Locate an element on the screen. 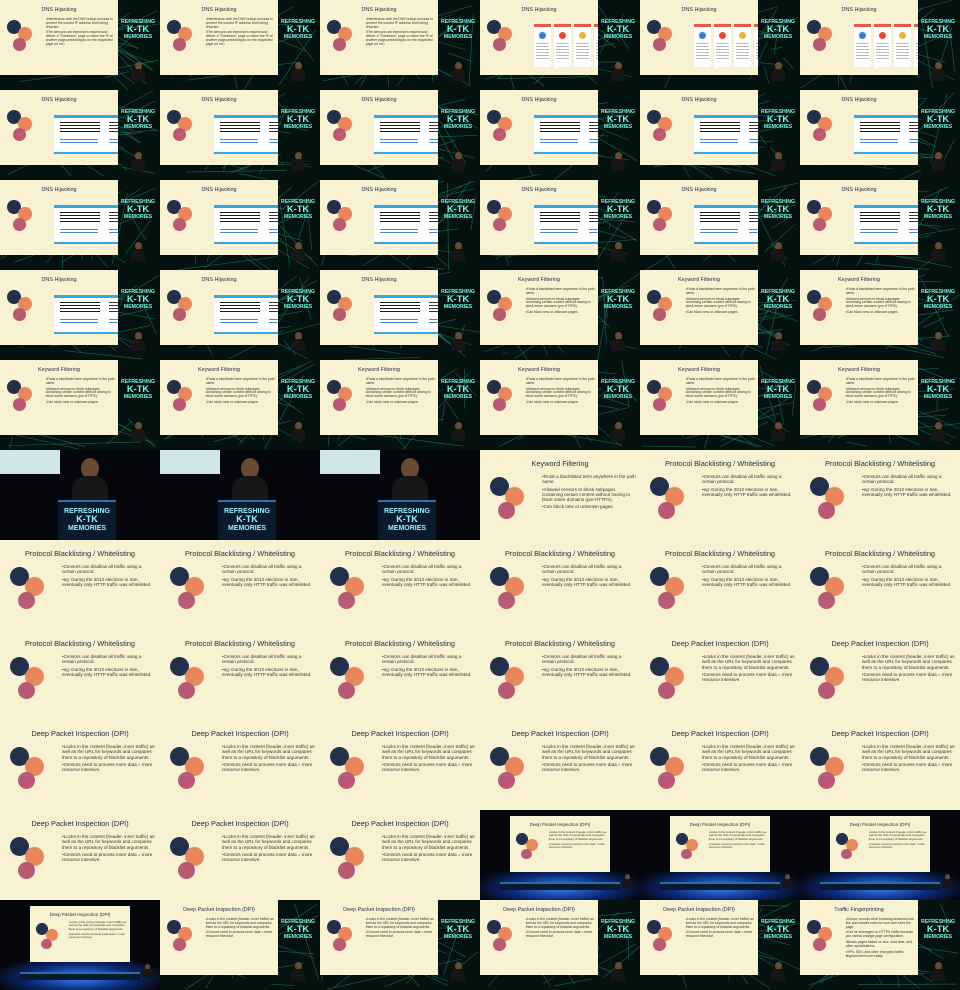  dns-diagram is located at coordinates (566, 224).